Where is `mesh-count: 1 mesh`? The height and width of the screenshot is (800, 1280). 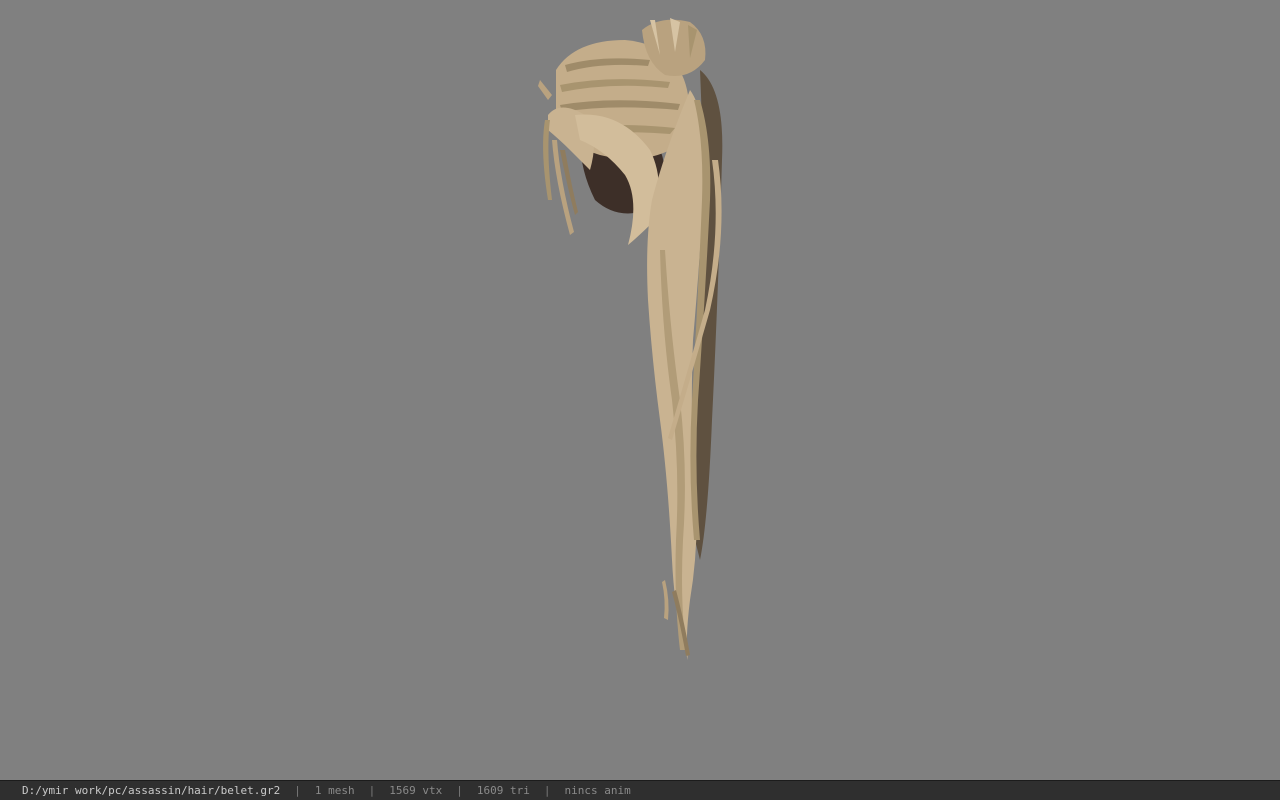
mesh-count: 1 mesh is located at coordinates (334, 790).